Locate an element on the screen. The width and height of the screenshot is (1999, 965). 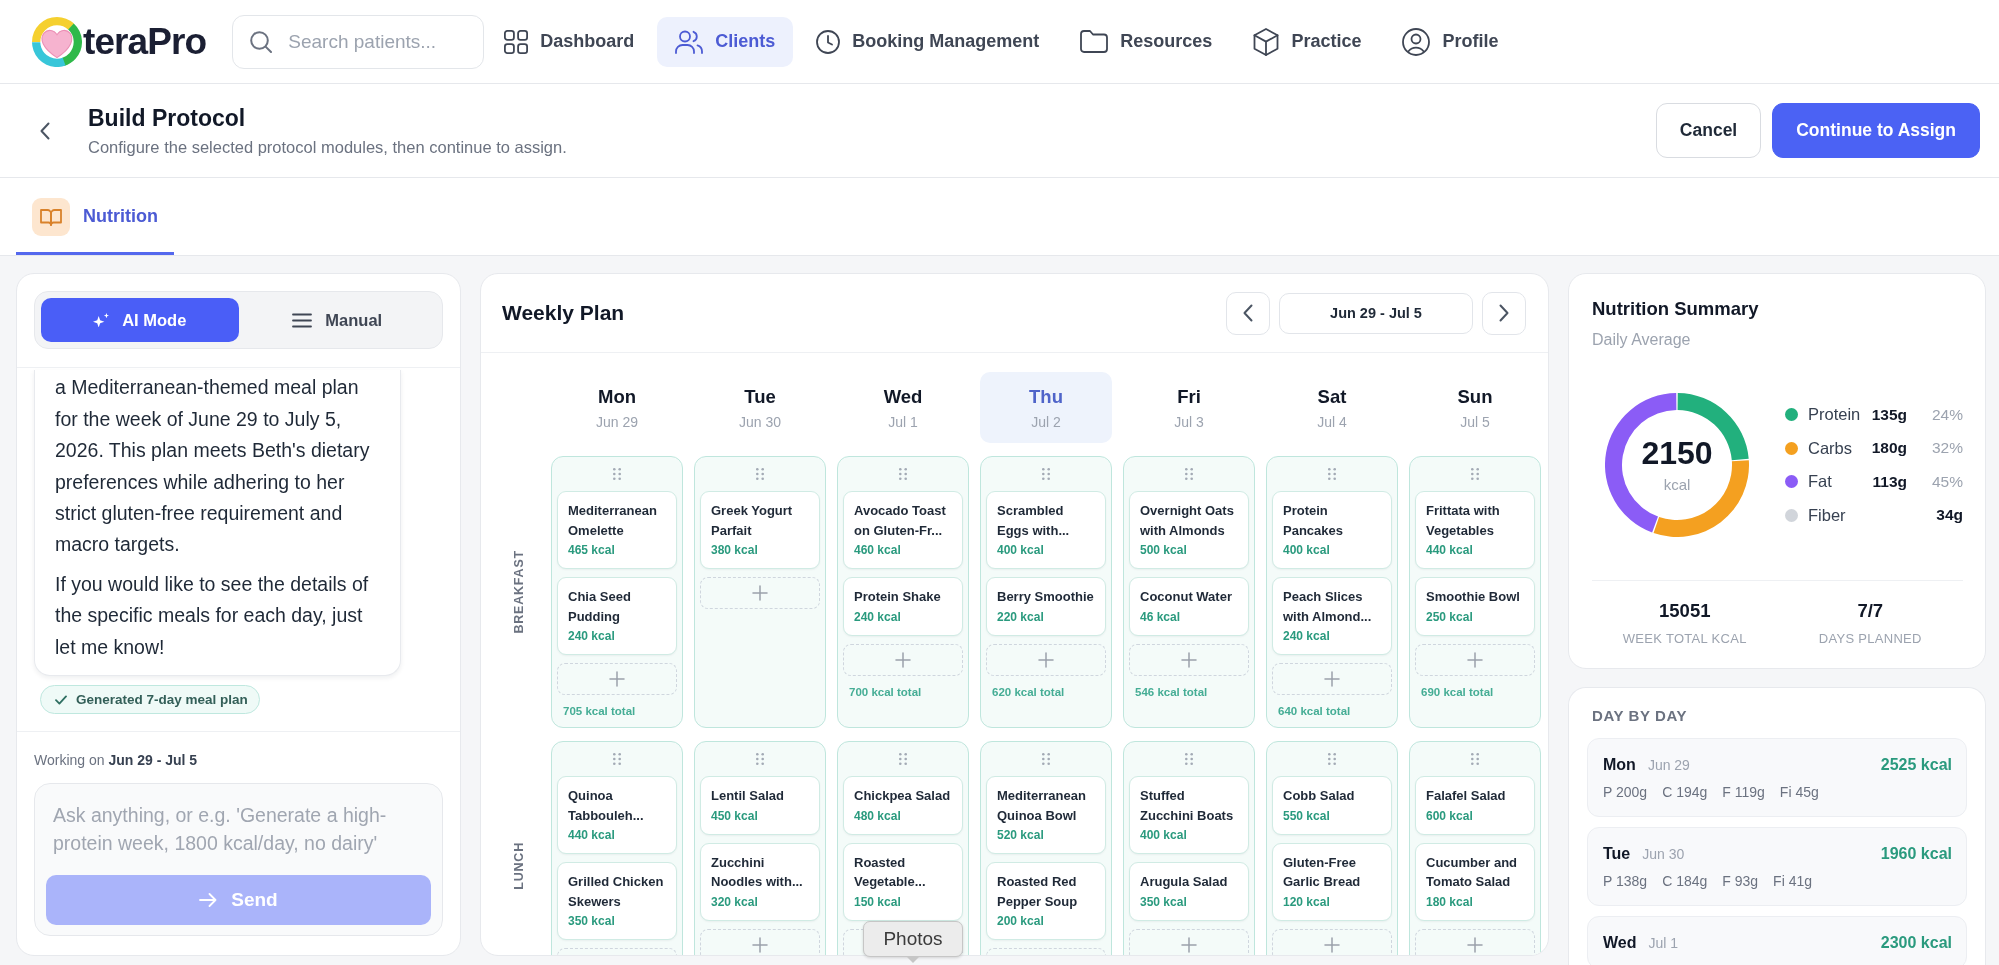
macro-value: C 184g is located at coordinates (1685, 881).